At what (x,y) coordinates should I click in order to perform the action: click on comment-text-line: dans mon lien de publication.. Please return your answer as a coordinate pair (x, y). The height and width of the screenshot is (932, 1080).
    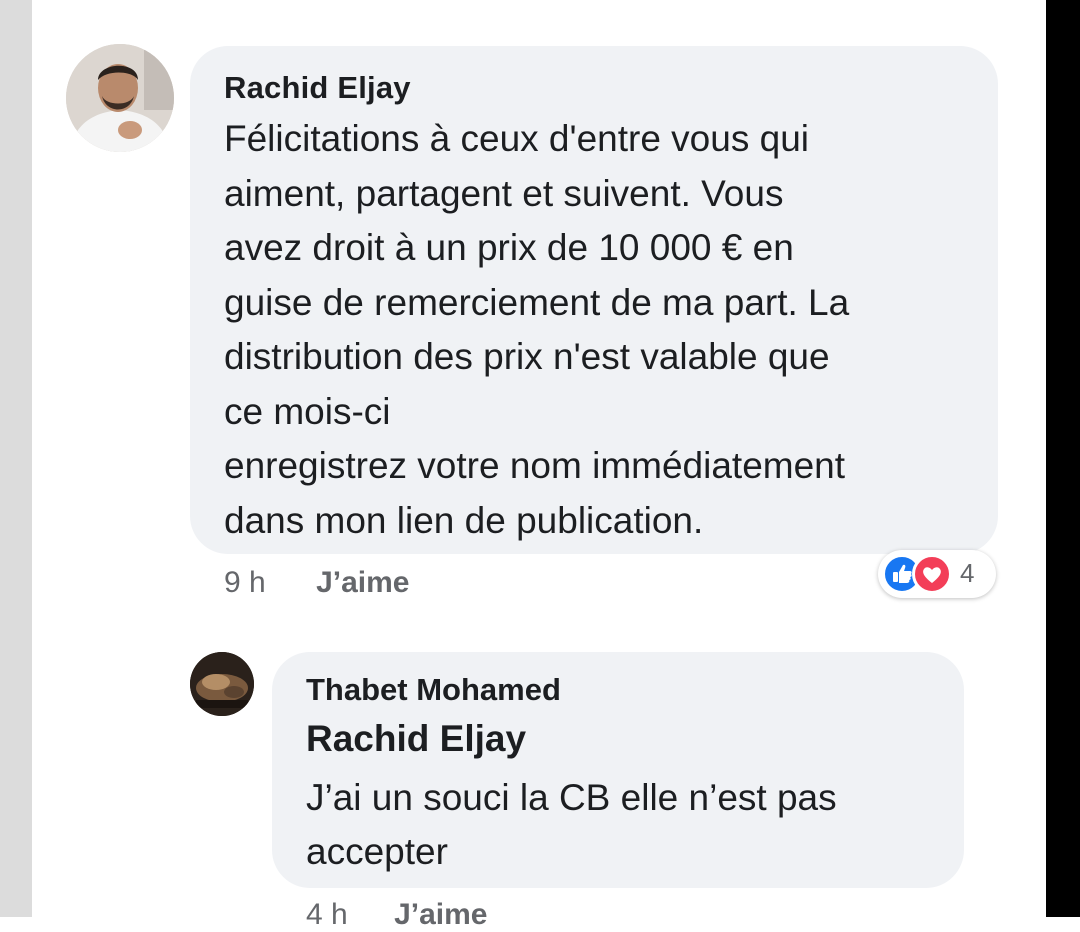
    Looking at the image, I should click on (464, 520).